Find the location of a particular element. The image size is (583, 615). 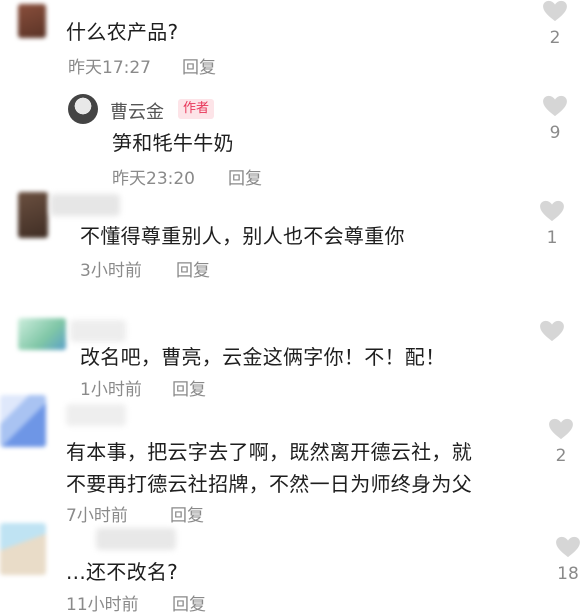

author-name: 曹云金 is located at coordinates (137, 111).